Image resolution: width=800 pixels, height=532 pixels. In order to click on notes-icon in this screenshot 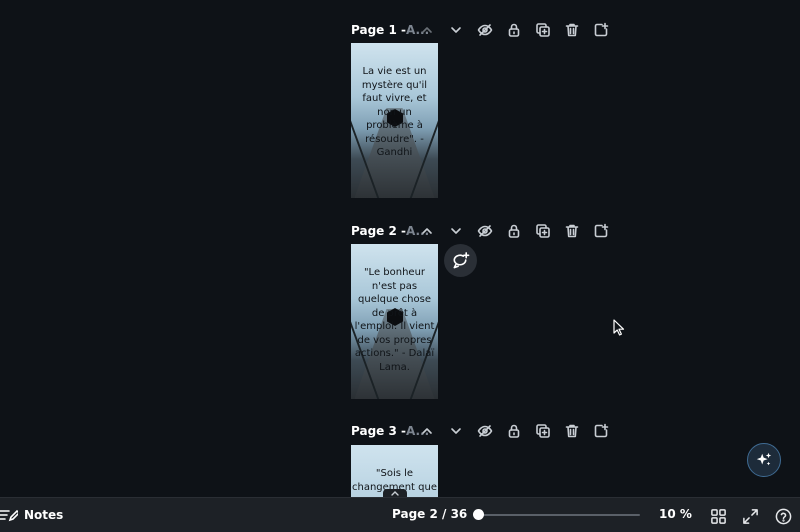, I will do `click(9, 515)`.